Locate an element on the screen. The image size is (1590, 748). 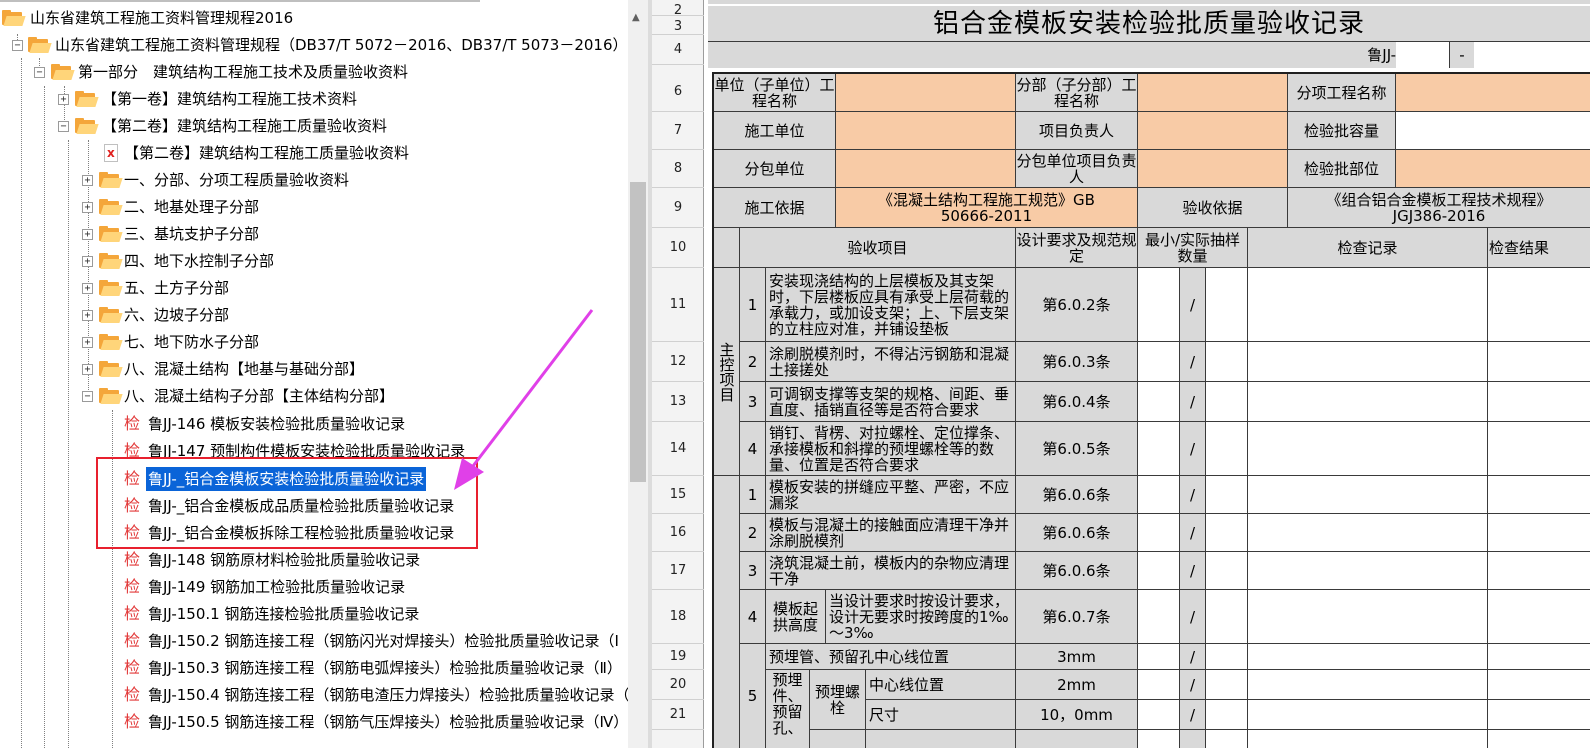
label-sub-manager: 分包单位项目负责人 is located at coordinates (1077, 169).